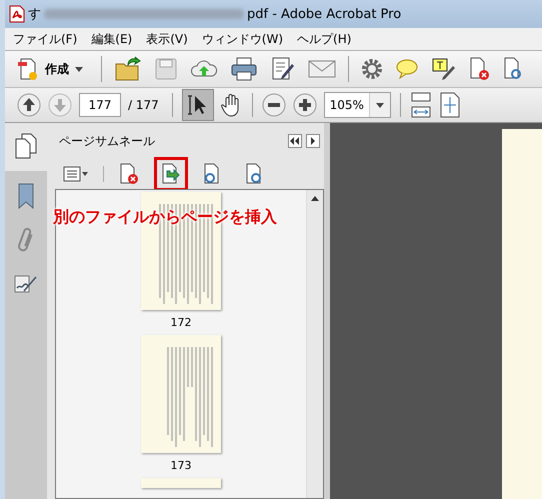 Image resolution: width=542 pixels, height=499 pixels. I want to click on settings-icon, so click(372, 69).